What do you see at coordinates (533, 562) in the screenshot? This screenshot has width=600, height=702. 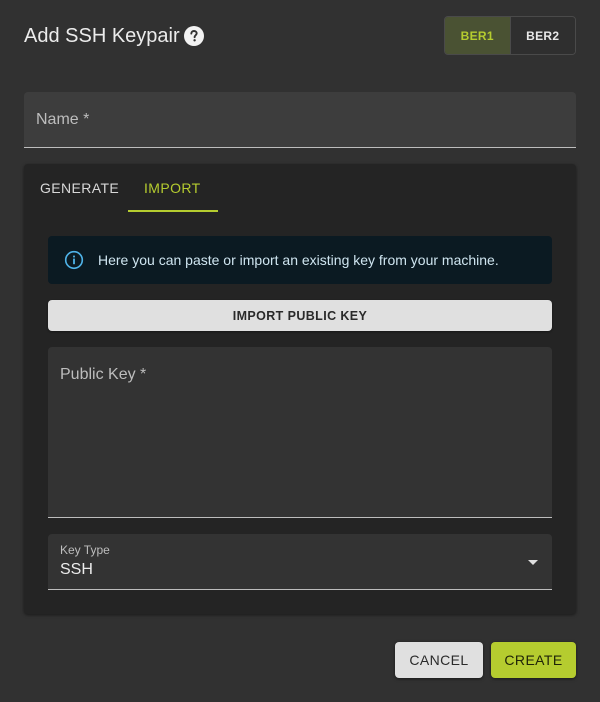 I see `dropdown-arrow-icon` at bounding box center [533, 562].